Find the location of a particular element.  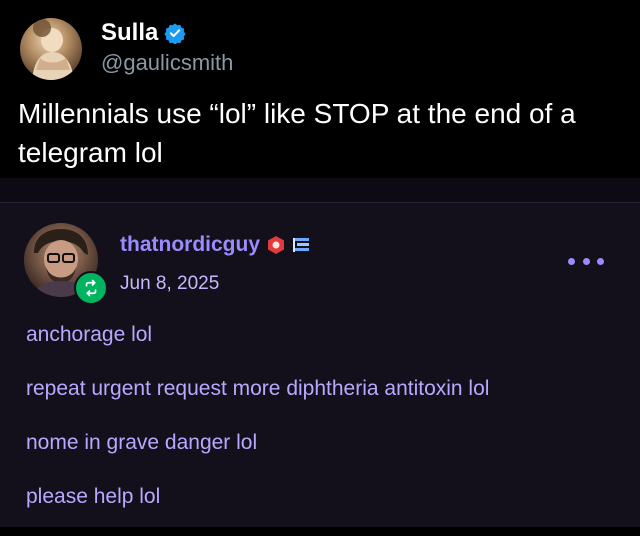

post-author-name: thatnordicguy is located at coordinates (216, 245).